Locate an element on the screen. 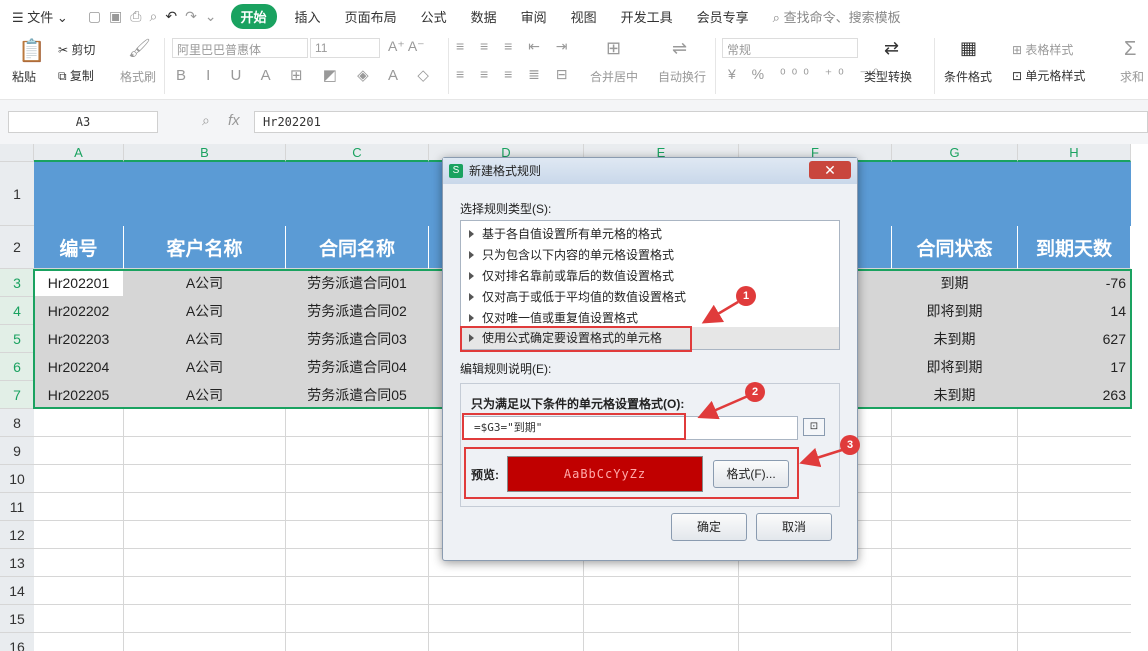 The height and width of the screenshot is (651, 1148). redo-icon: ↷ is located at coordinates (191, 16).